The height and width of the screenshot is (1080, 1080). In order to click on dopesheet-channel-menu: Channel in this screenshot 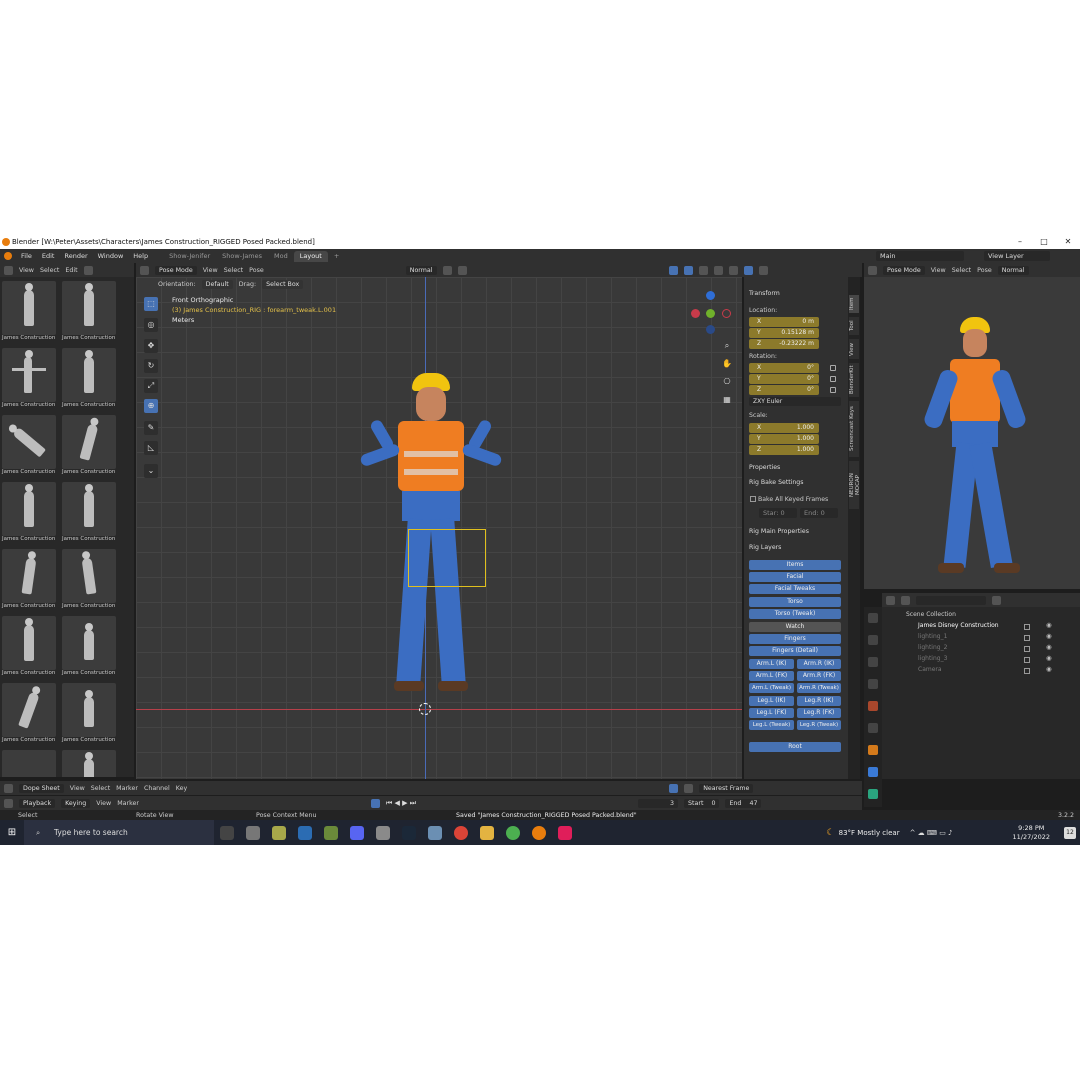, I will do `click(157, 788)`.